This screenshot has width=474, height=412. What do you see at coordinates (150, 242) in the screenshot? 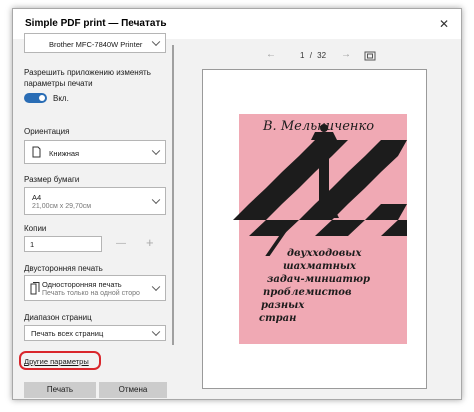
I see `increment-icon: +` at bounding box center [150, 242].